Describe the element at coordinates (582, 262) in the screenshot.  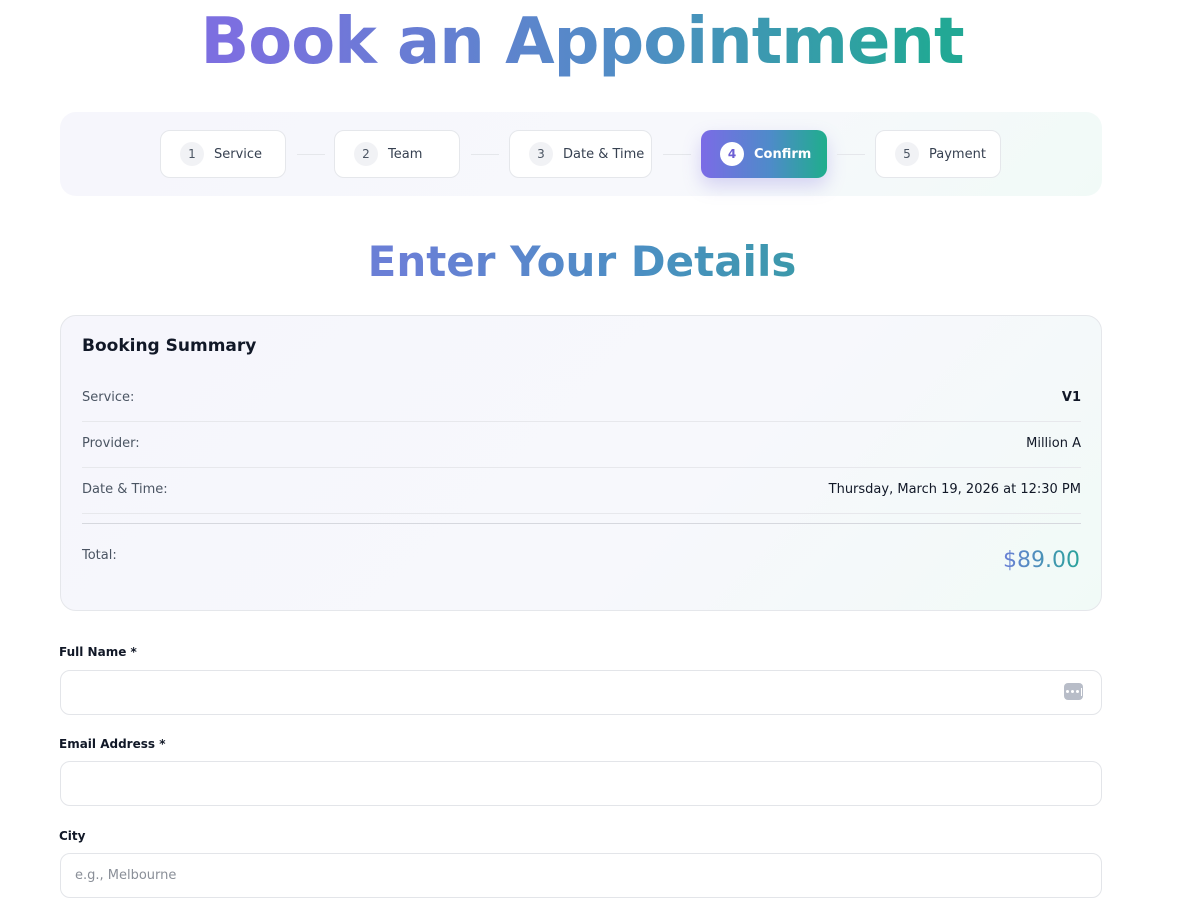
I see `section-title: Enter Your Details` at that location.